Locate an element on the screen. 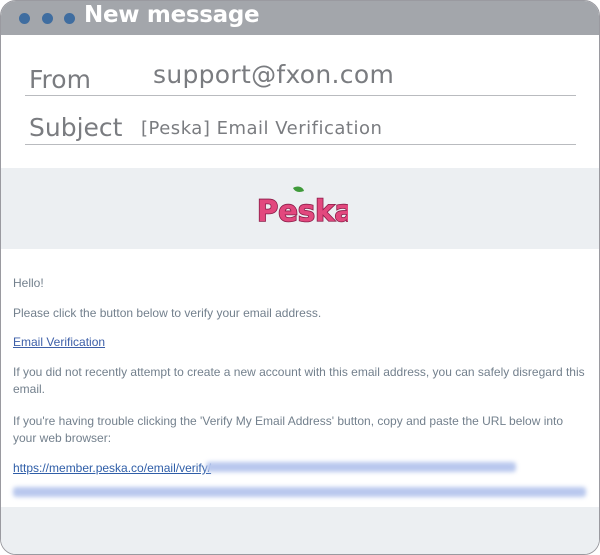  blurred-url-token is located at coordinates (361, 467).